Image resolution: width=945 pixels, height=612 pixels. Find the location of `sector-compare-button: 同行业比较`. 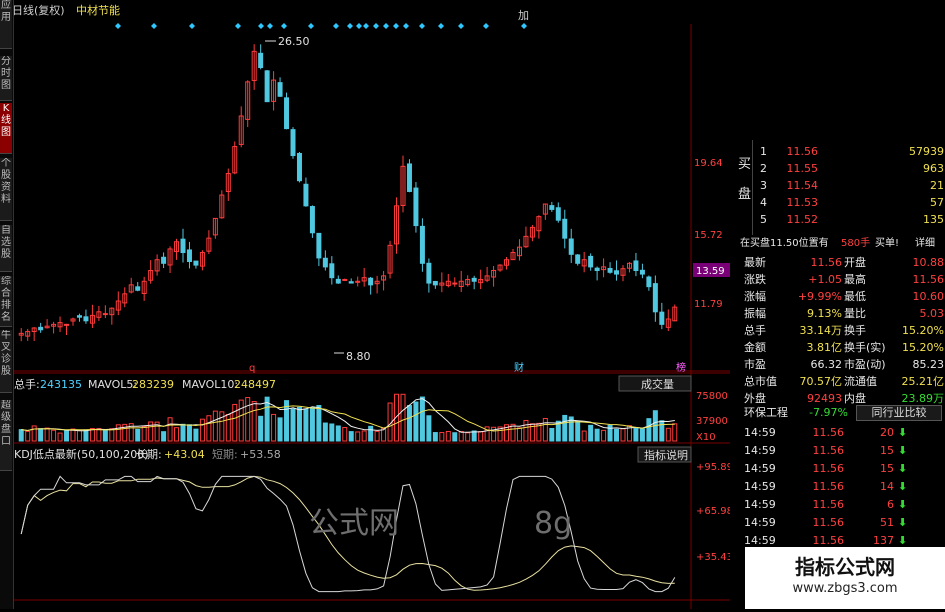

sector-compare-button: 同行业比较 is located at coordinates (899, 413).